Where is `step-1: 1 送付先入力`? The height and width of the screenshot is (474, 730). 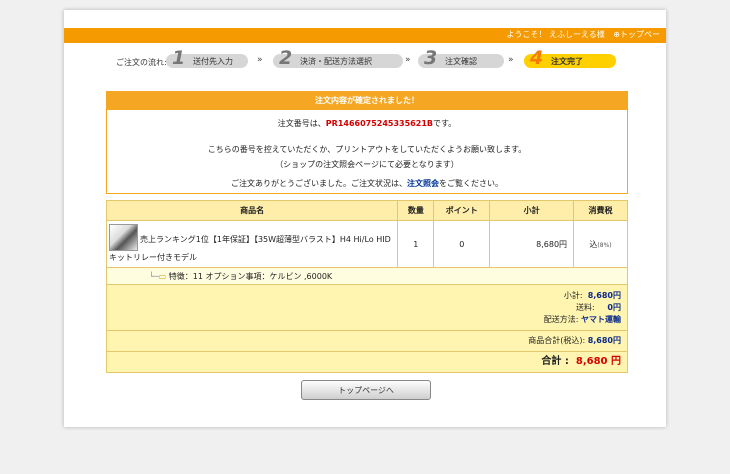 step-1: 1 送付先入力 is located at coordinates (207, 58).